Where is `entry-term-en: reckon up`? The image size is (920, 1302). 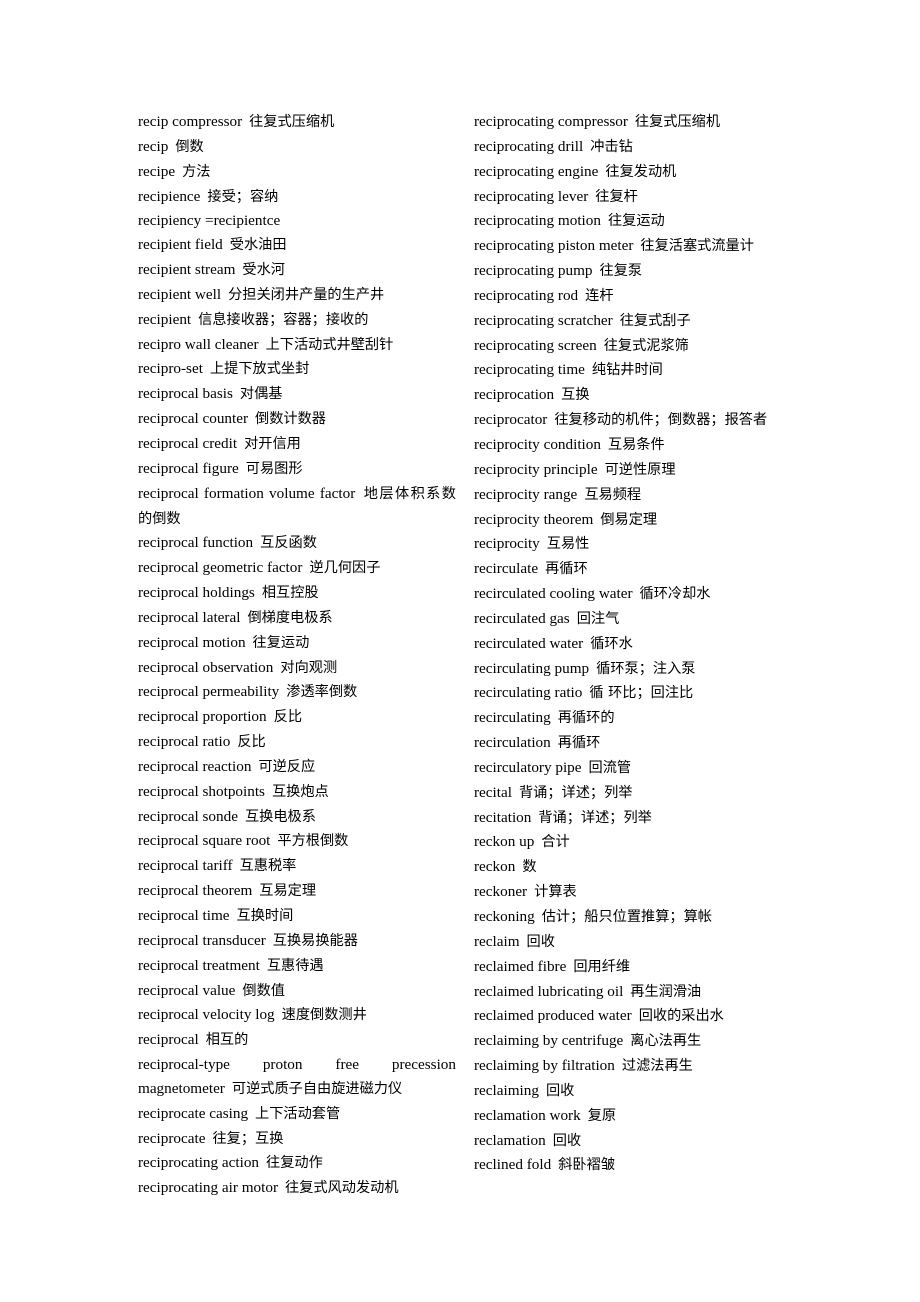
entry-term-en: reckon up is located at coordinates (504, 842).